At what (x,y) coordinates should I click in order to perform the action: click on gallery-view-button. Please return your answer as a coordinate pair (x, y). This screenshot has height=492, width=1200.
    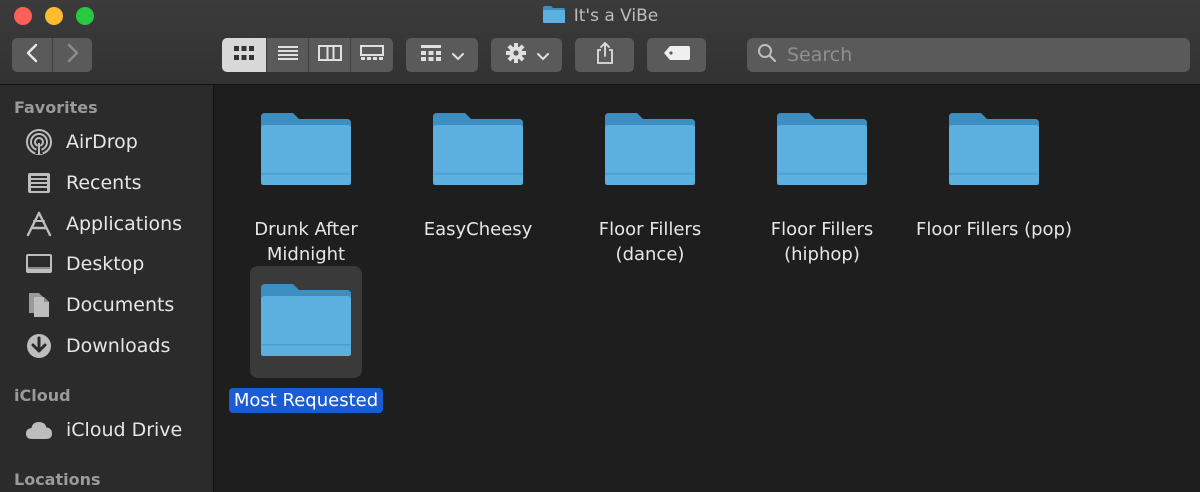
    Looking at the image, I should click on (371, 55).